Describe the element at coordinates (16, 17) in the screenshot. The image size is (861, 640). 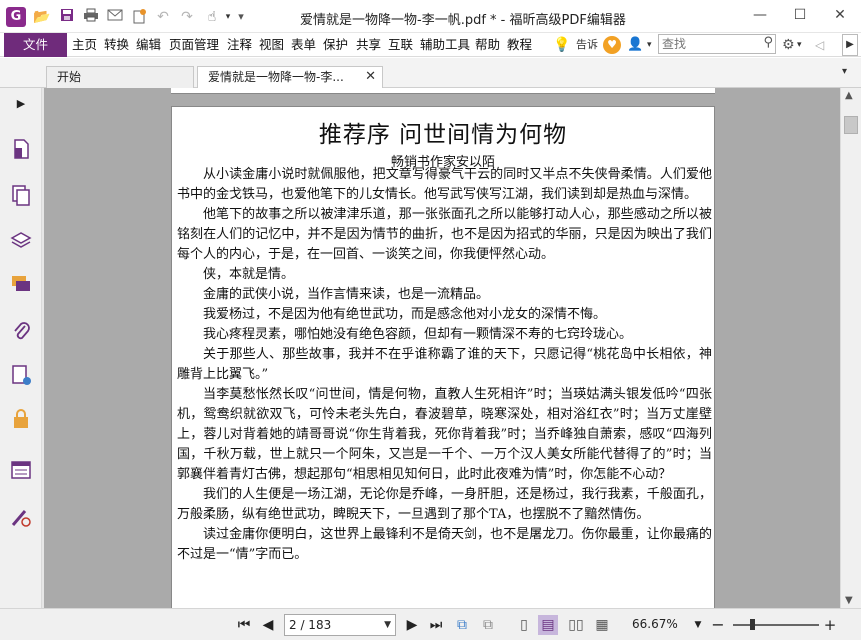
I see `app-logo: G` at that location.